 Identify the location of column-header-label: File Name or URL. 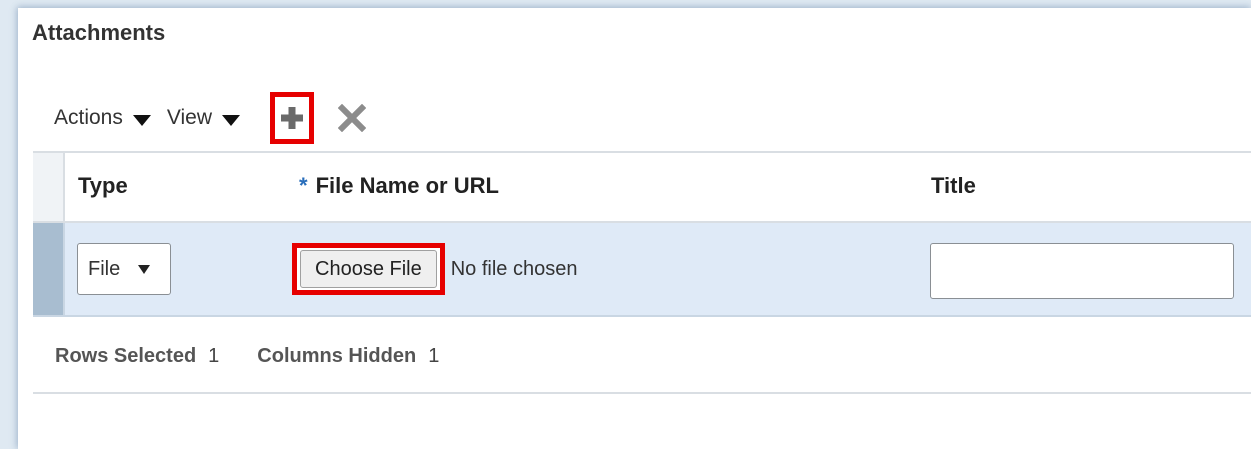
(407, 185).